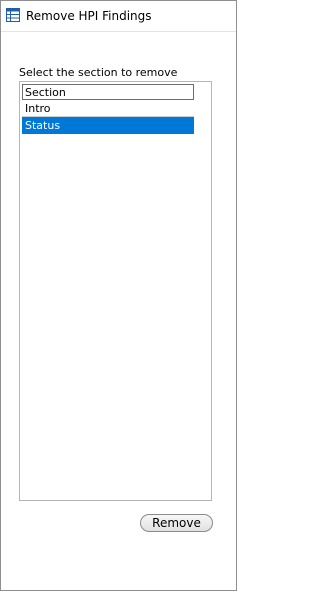 The image size is (320, 591). Describe the element at coordinates (98, 72) in the screenshot. I see `section-prompt-label: Select the section to remove` at that location.